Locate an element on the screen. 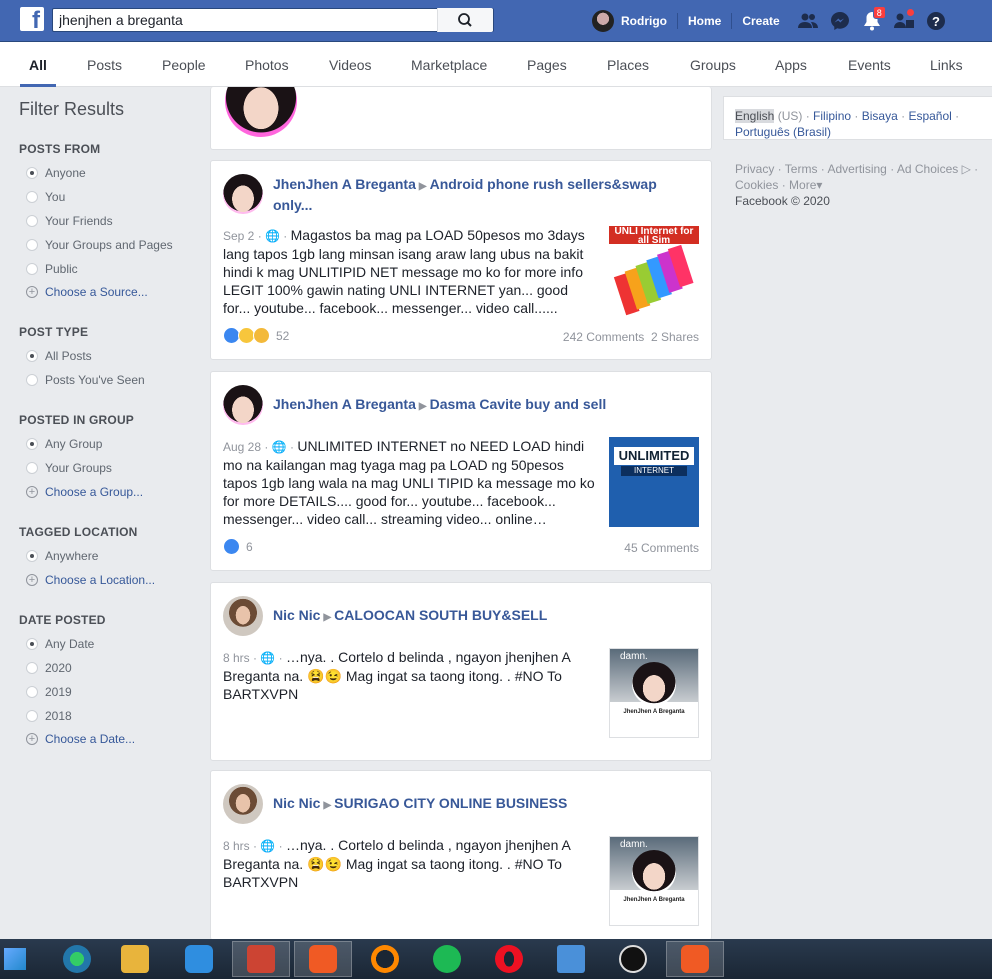 The height and width of the screenshot is (979, 992). ad-choices-link: Ad Choices is located at coordinates (927, 169).